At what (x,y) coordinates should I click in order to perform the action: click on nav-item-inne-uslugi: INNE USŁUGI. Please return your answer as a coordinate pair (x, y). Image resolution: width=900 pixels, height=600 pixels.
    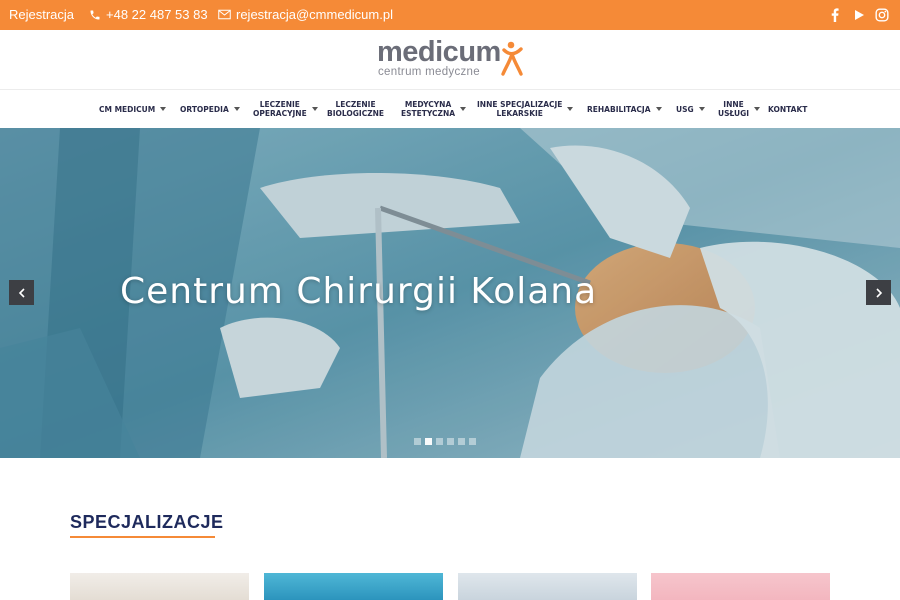
    Looking at the image, I should click on (739, 109).